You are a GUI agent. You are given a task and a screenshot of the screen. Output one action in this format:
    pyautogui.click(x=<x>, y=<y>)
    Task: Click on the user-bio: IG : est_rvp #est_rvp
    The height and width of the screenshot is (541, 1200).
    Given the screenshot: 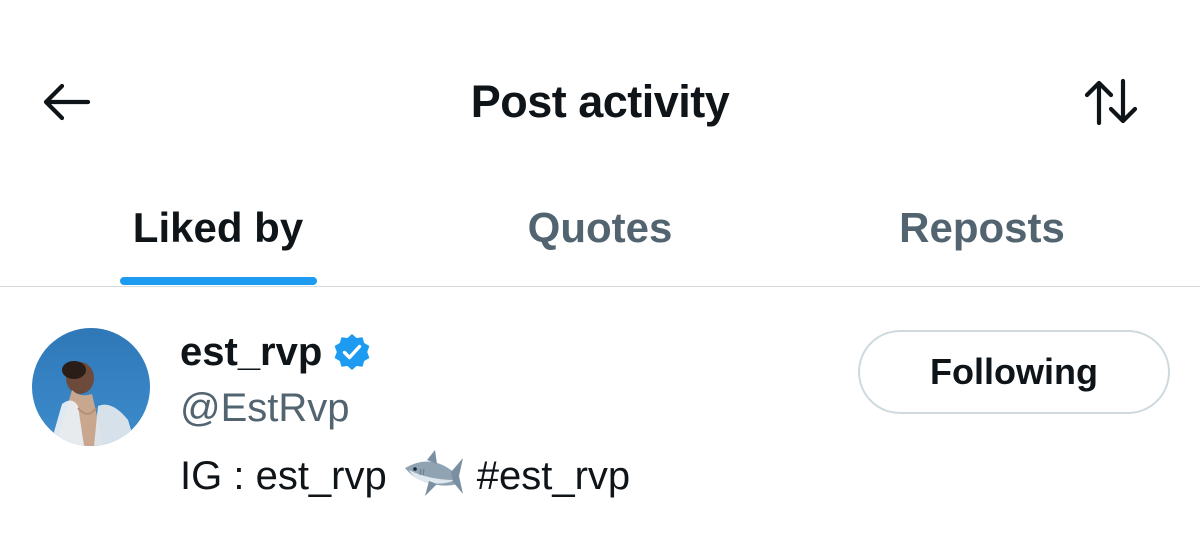 What is the action you would take?
    pyautogui.click(x=405, y=476)
    